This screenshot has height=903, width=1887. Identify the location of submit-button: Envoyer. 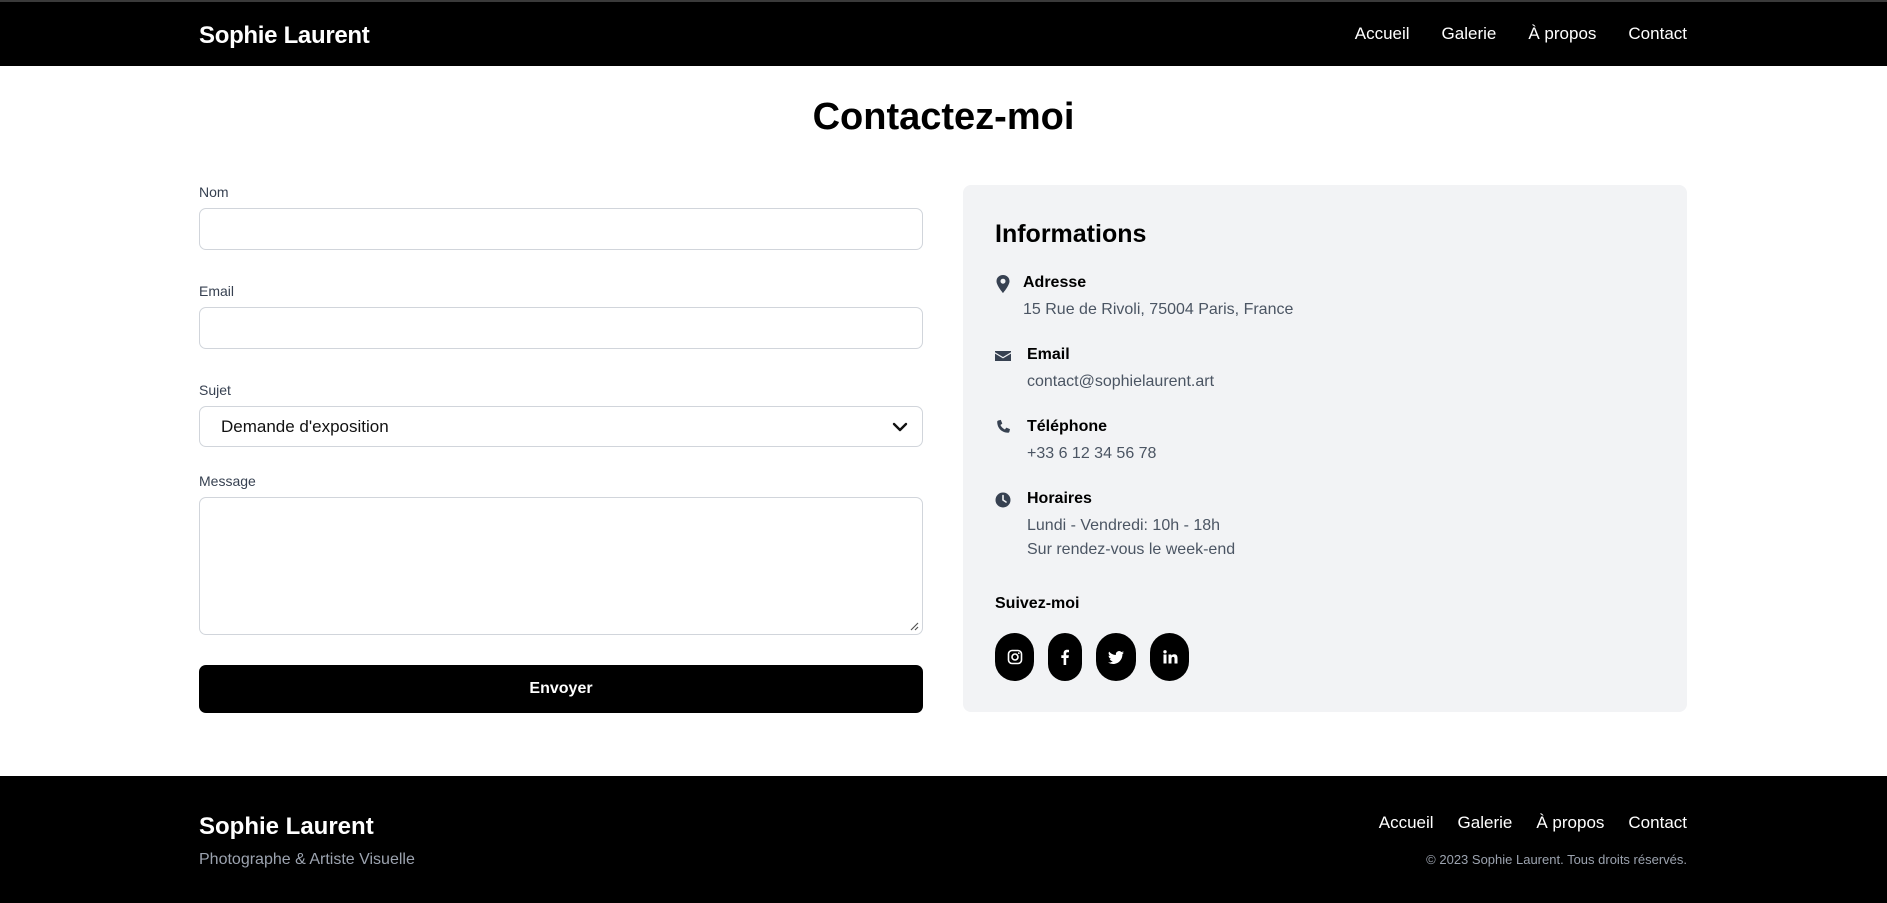
(561, 689).